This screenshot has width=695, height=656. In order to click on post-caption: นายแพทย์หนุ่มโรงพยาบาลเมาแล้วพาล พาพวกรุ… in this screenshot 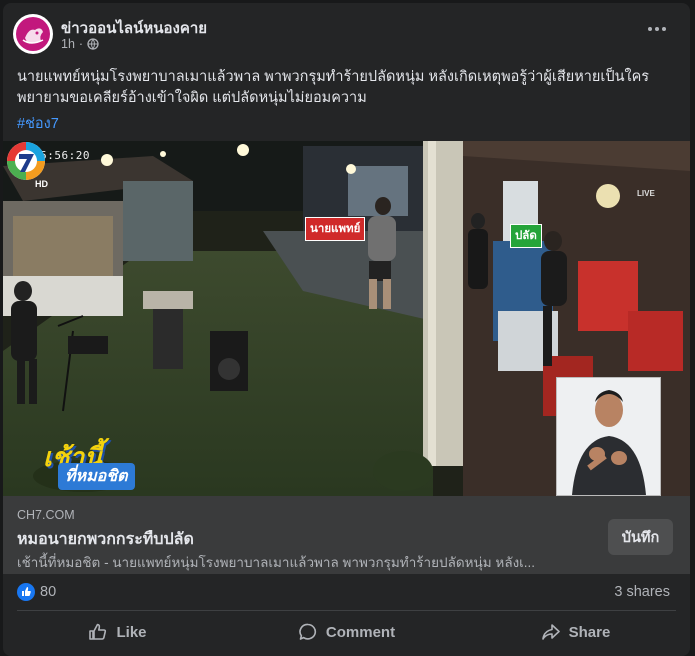, I will do `click(333, 87)`.